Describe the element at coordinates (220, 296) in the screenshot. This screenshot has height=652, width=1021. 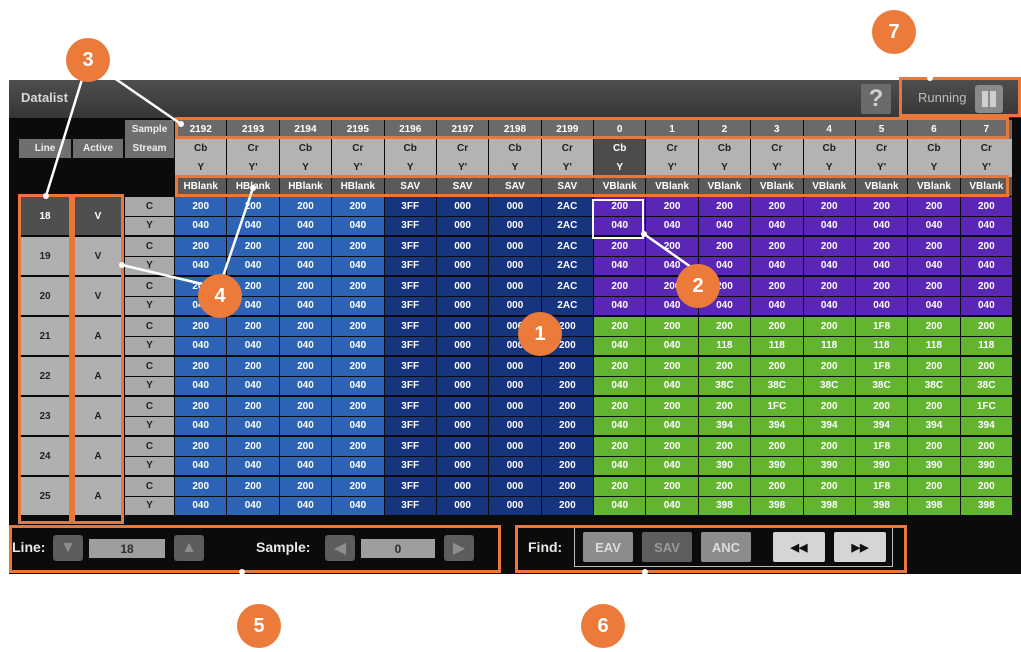
I see `callout-4: 4` at that location.